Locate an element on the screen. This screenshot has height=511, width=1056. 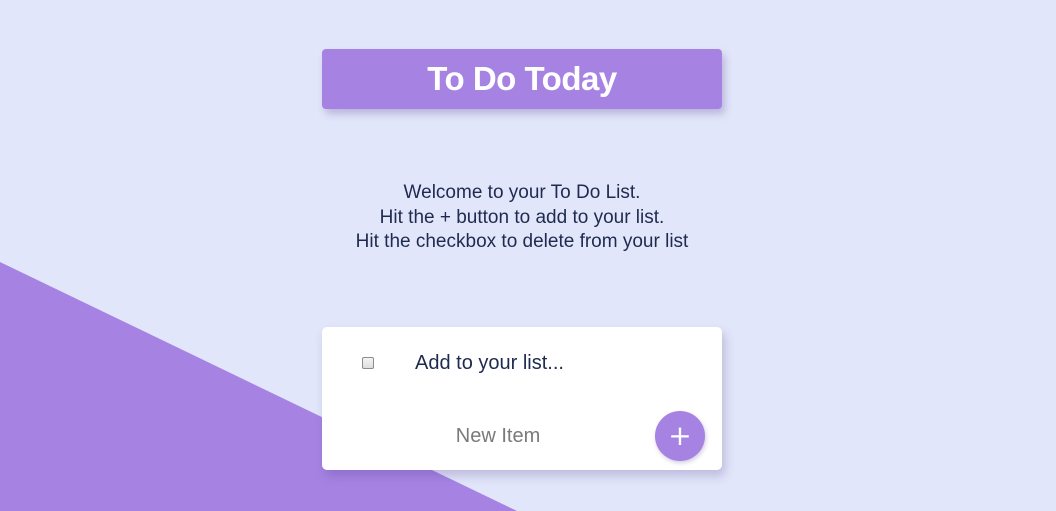
instruction-line: Hit the + button to add to your list. is located at coordinates (522, 217).